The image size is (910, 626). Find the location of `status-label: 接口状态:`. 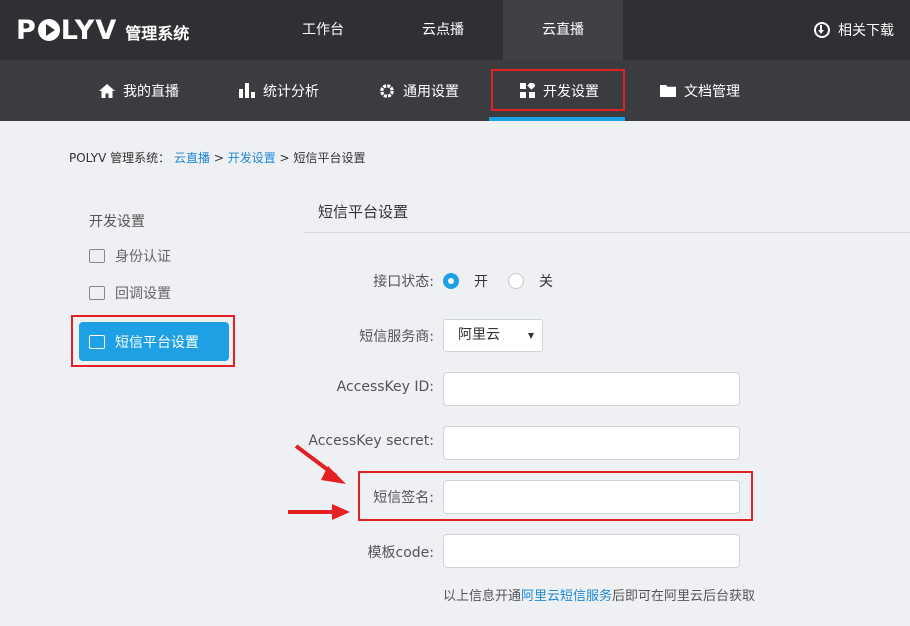

status-label: 接口状态: is located at coordinates (403, 282).